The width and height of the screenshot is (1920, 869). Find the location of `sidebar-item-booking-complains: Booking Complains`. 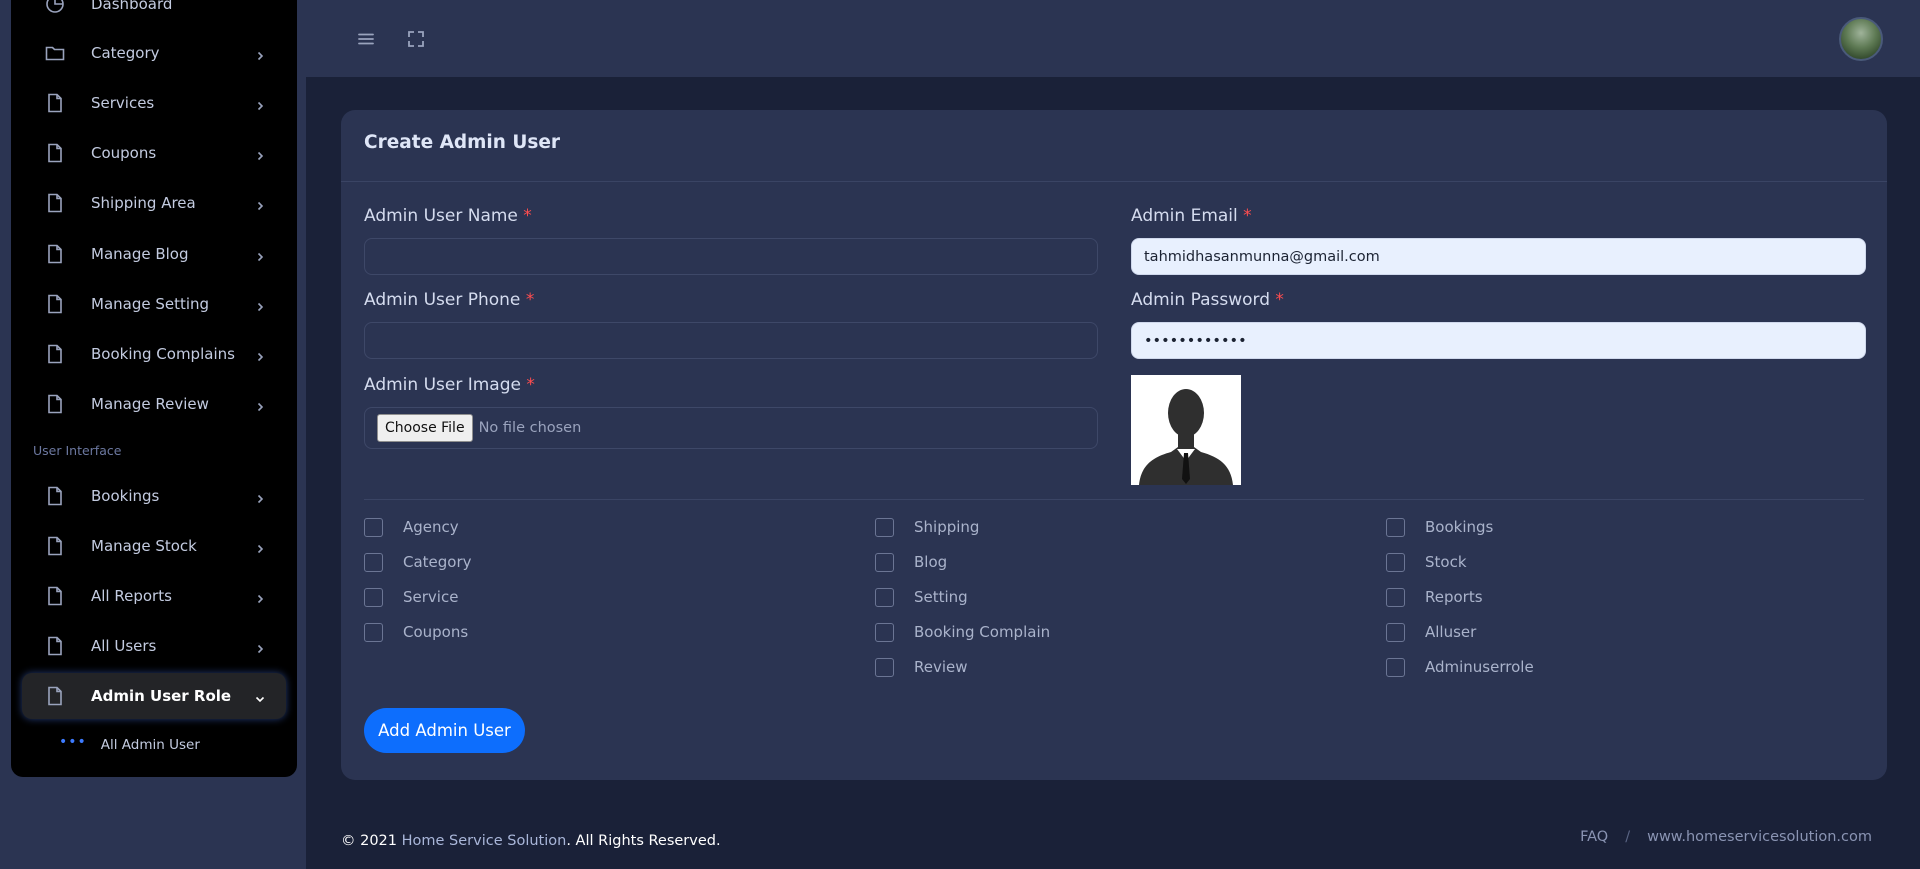

sidebar-item-booking-complains: Booking Complains is located at coordinates (154, 354).